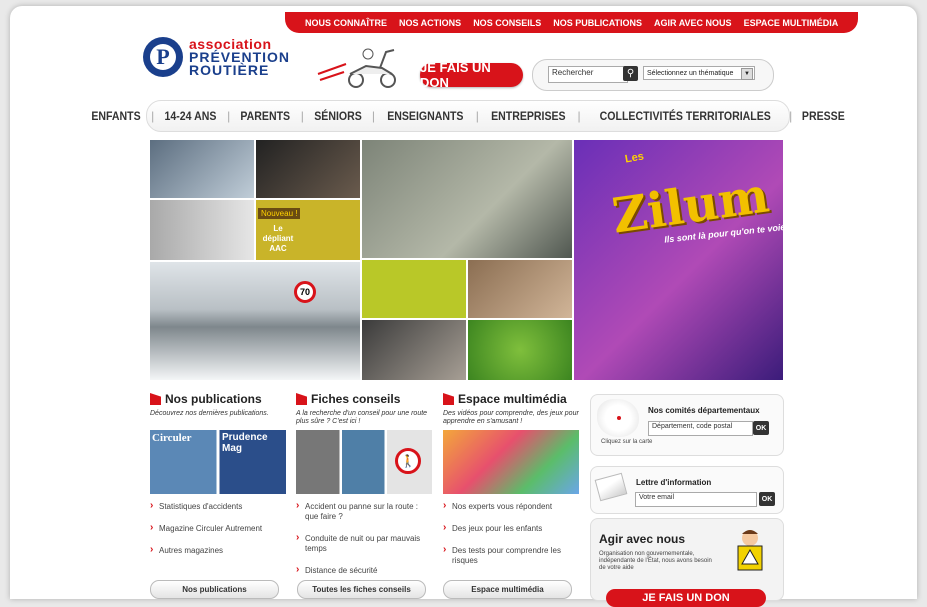  I want to click on nav-enfants: ENFANTS, so click(116, 116).